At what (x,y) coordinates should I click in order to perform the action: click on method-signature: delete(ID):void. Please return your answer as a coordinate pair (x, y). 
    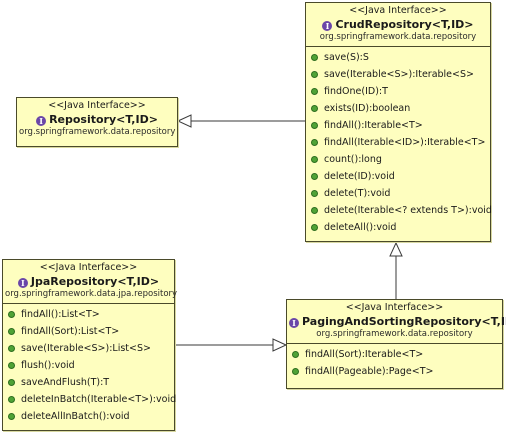
    Looking at the image, I should click on (359, 176).